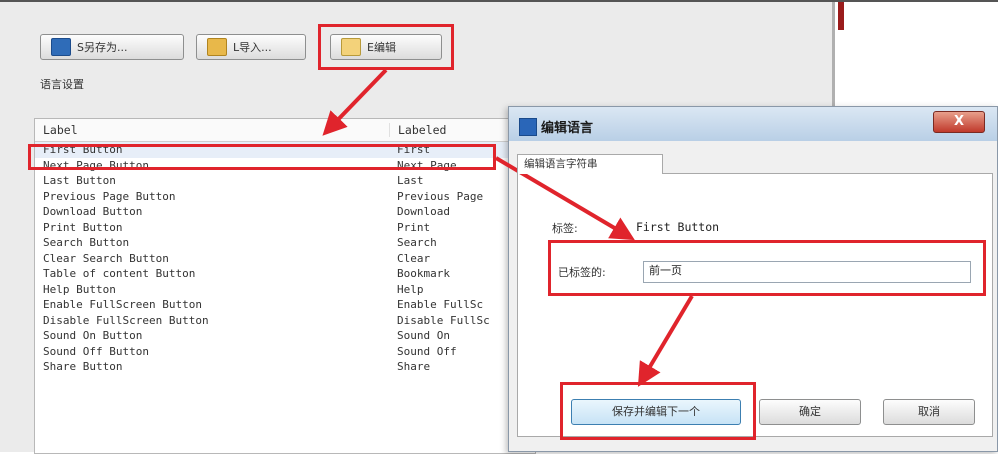 This screenshot has height=454, width=998. Describe the element at coordinates (61, 47) in the screenshot. I see `save-icon` at that location.